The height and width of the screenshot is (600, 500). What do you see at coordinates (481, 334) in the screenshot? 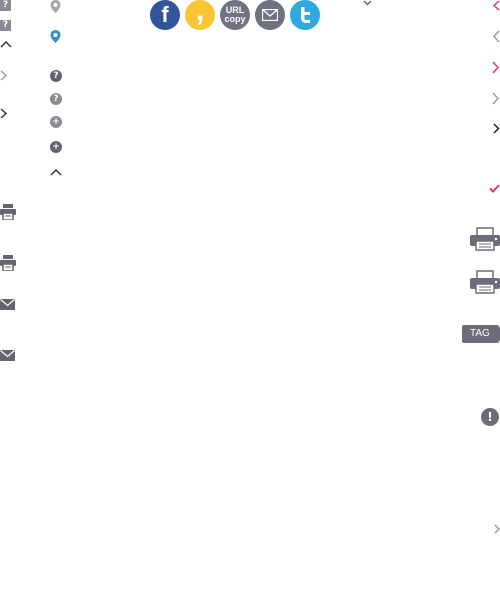
I see `tag-badge: TAG` at bounding box center [481, 334].